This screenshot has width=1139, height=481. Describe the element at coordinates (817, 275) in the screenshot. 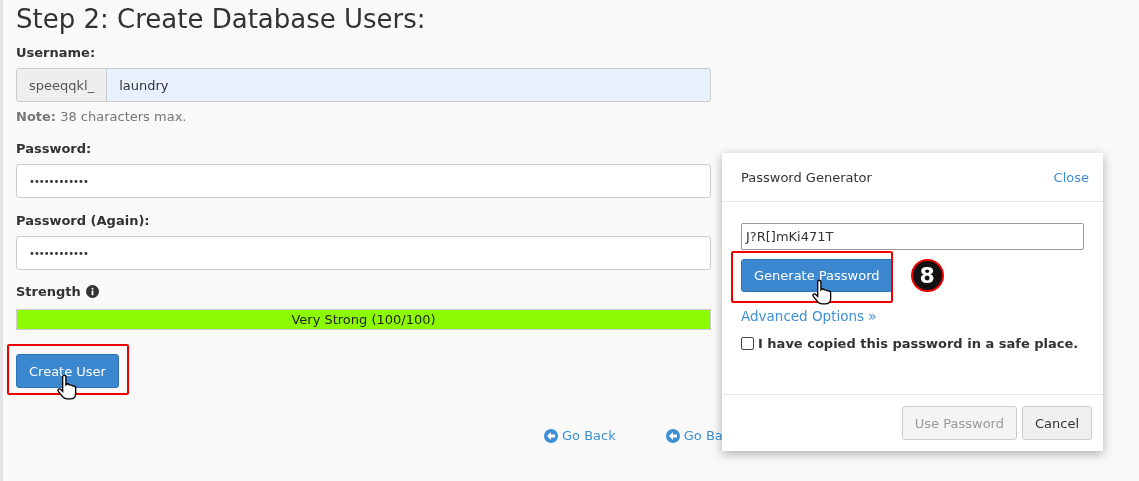

I see `generate-password-button: Generate Password` at that location.